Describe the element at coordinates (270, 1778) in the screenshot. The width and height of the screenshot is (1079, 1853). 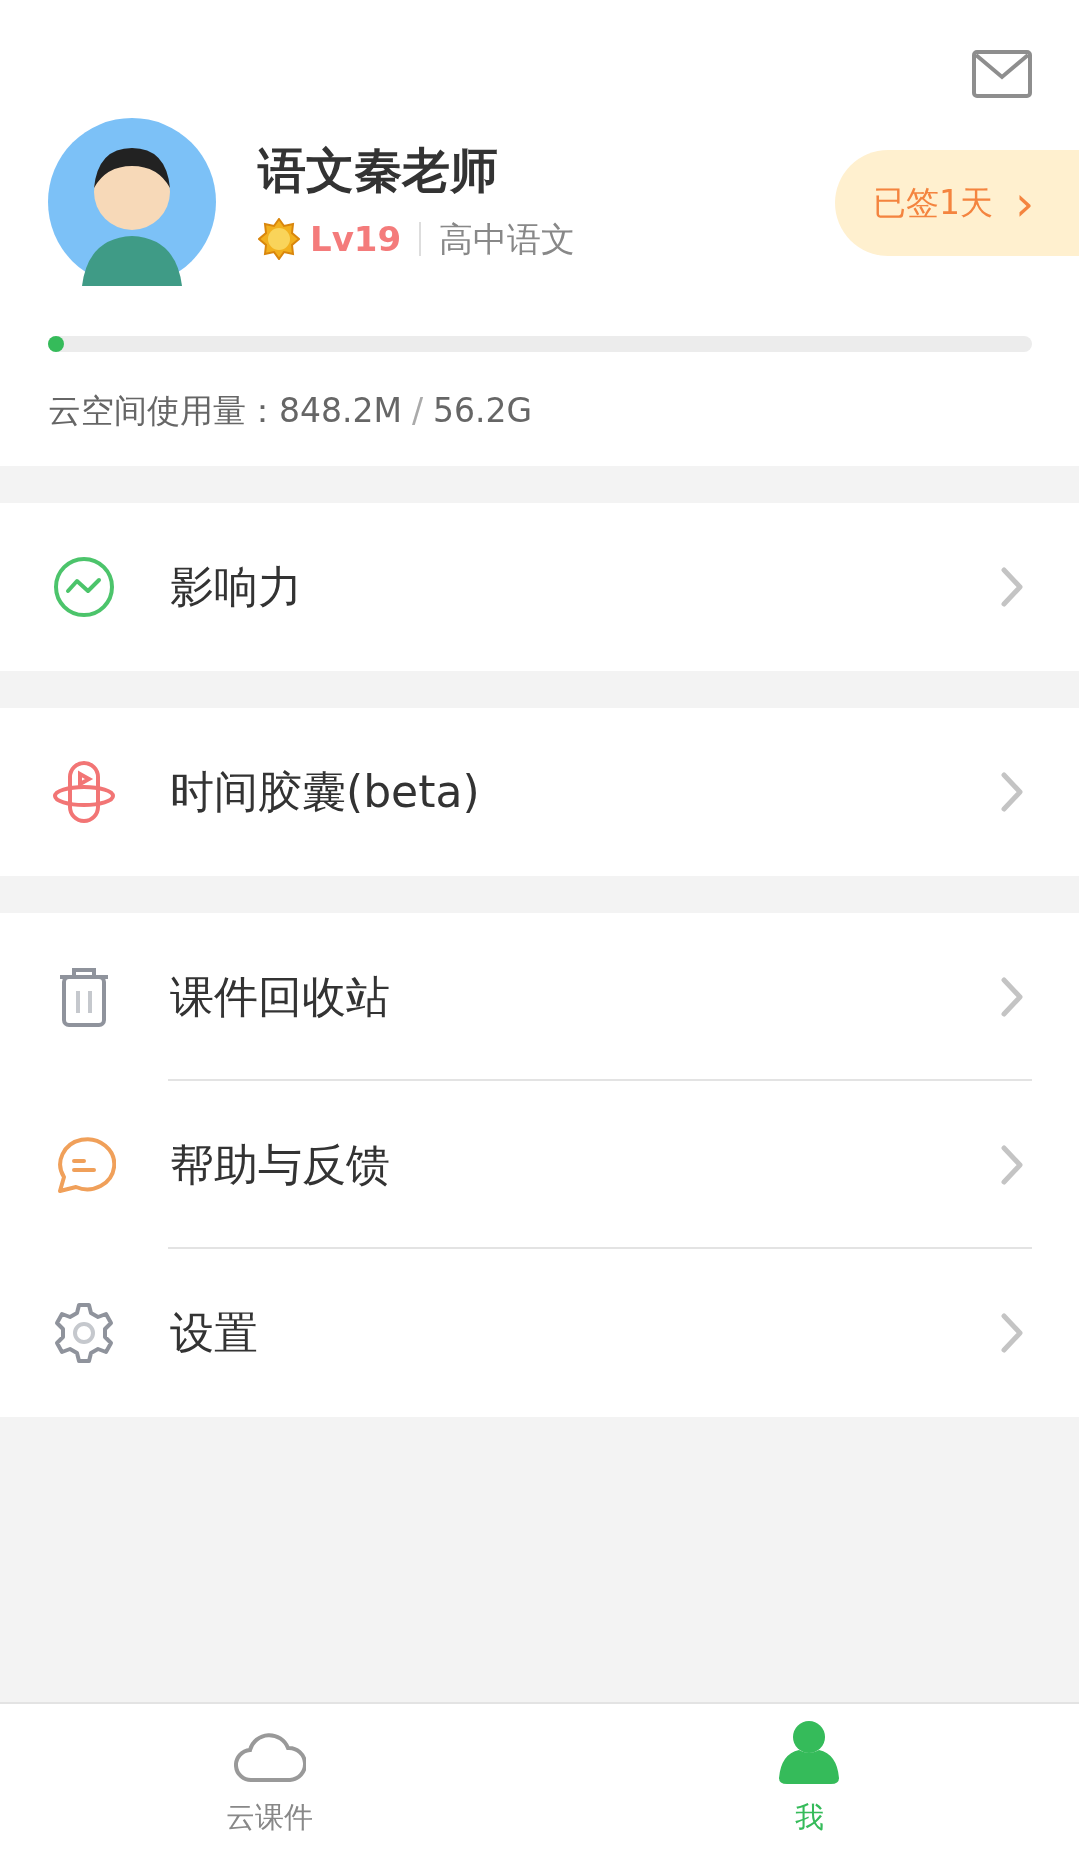
I see `tab: 云课件` at that location.